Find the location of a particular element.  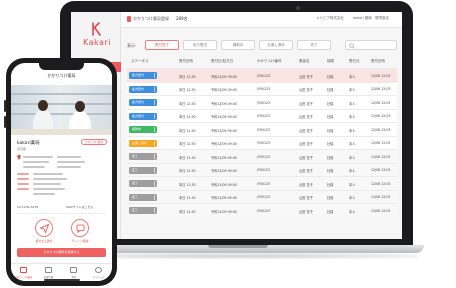

filter-label: 表示: is located at coordinates (132, 45).